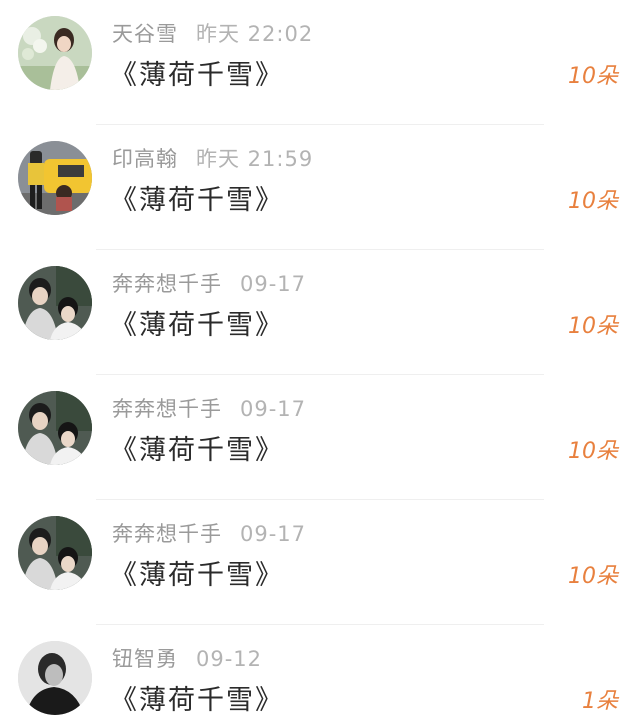 This screenshot has height=715, width=640. I want to click on avatar-woman-flowers-icon, so click(55, 53).